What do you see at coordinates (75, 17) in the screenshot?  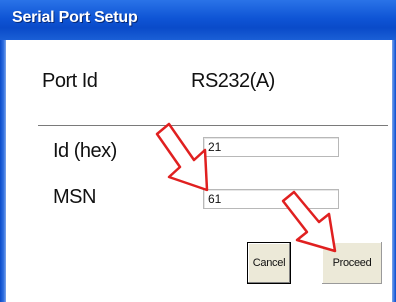 I see `window-title: Serial Port Setup` at bounding box center [75, 17].